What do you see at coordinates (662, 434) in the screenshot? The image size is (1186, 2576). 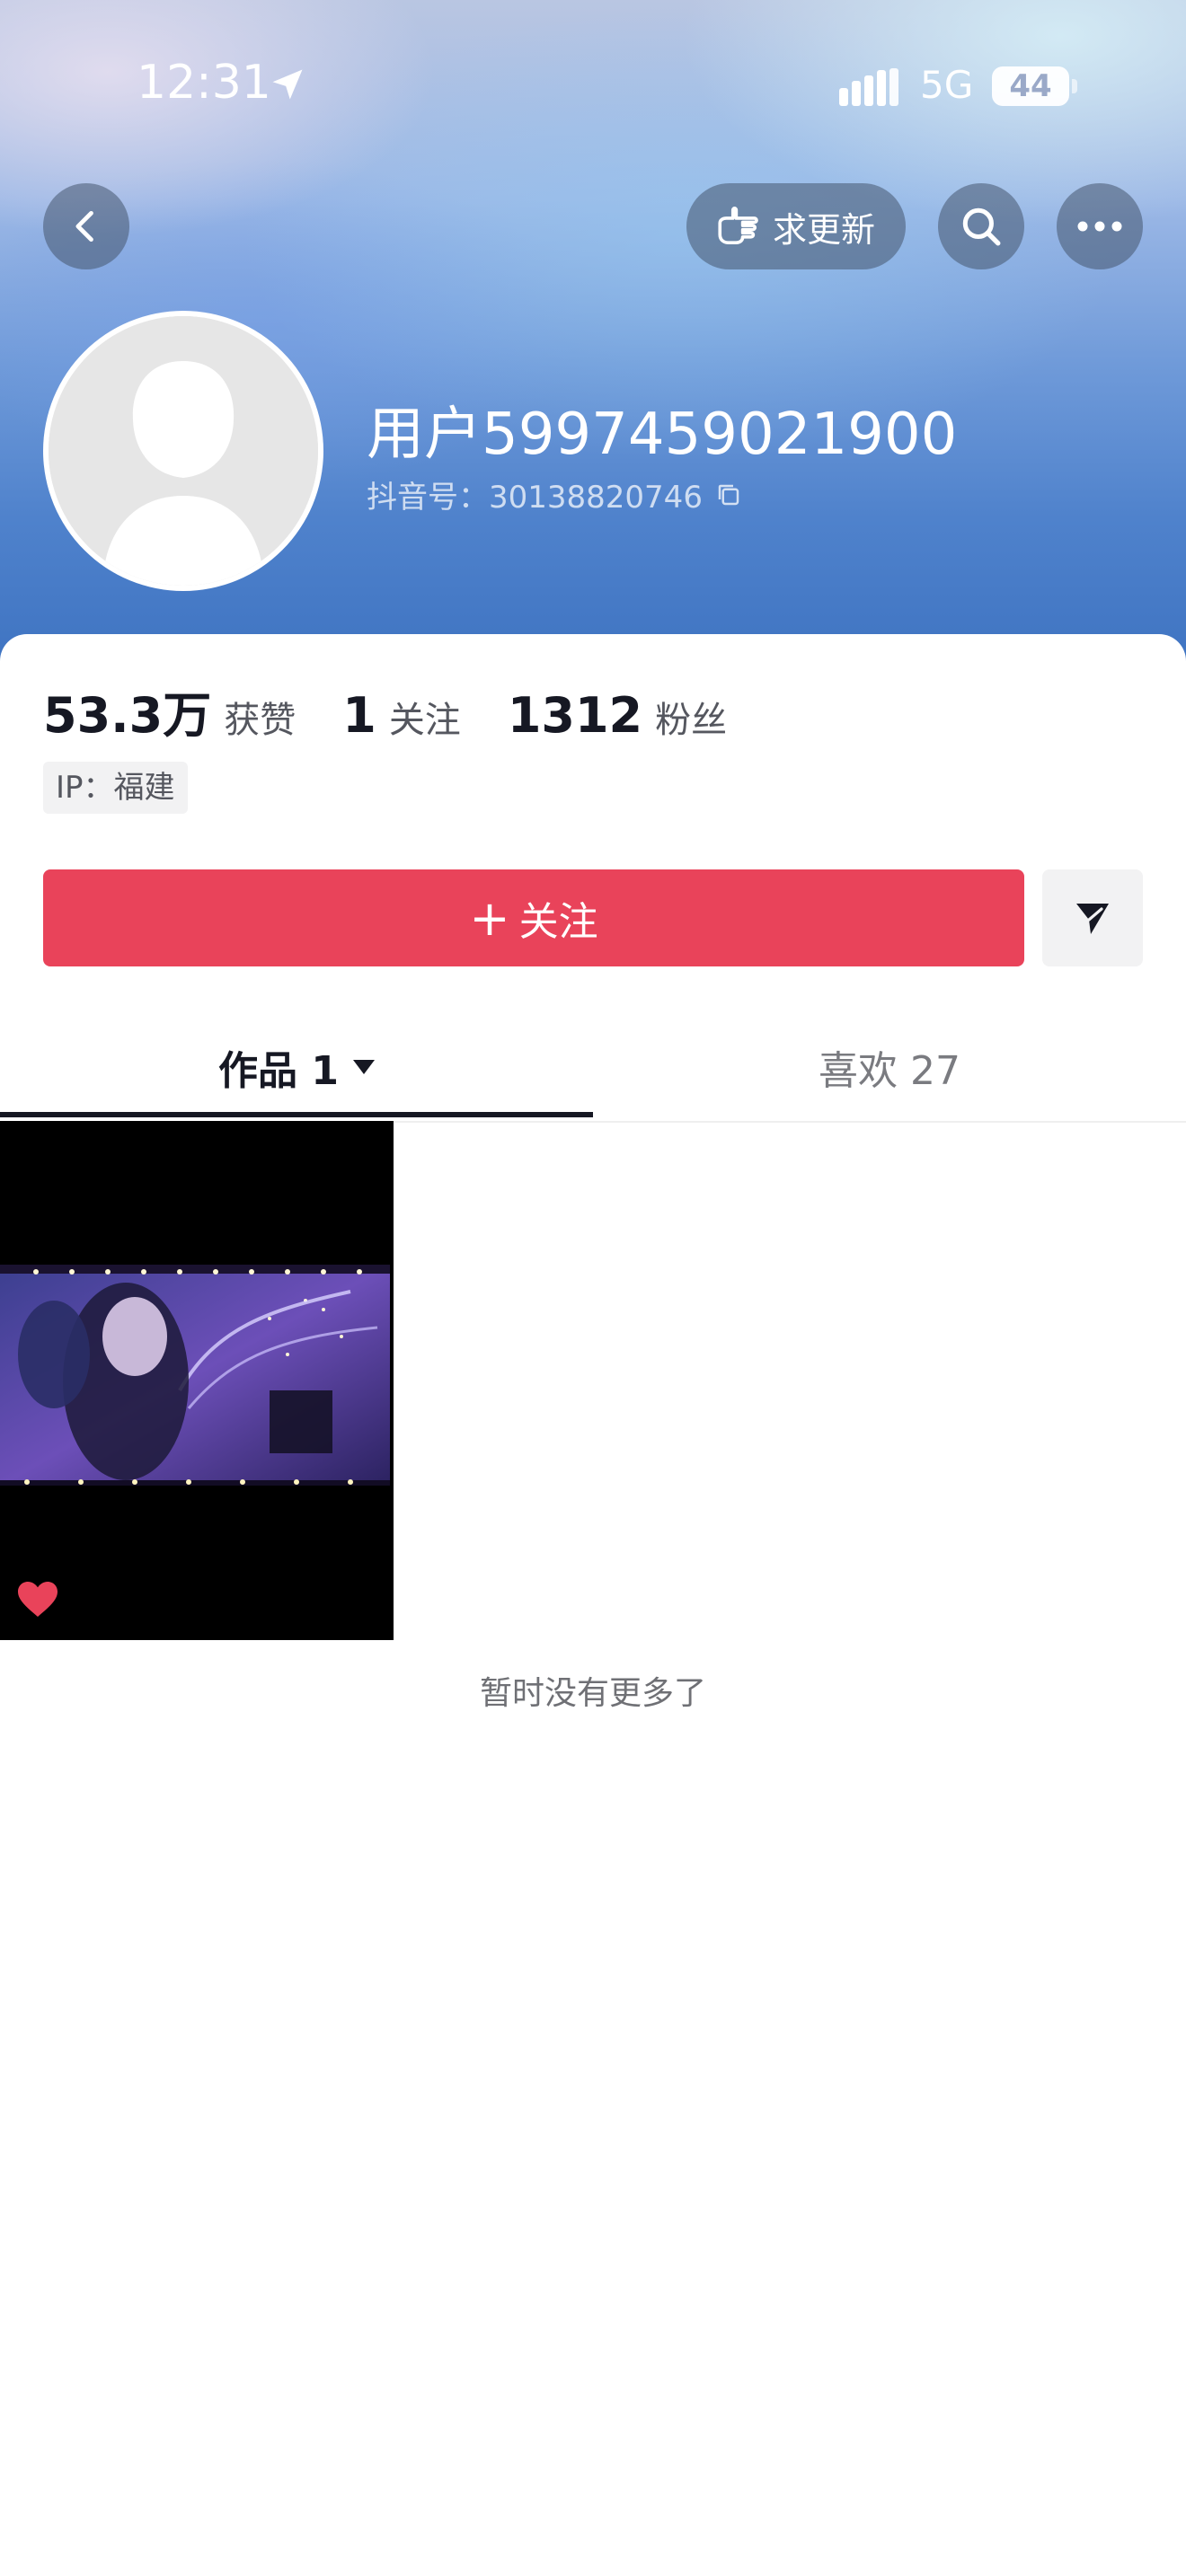 I see `username: 用户5997459021900` at bounding box center [662, 434].